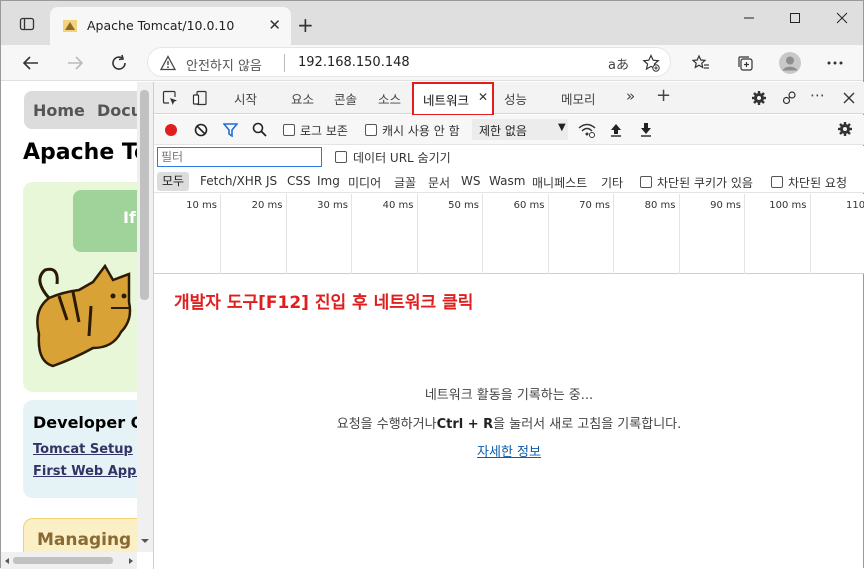 The width and height of the screenshot is (864, 569). I want to click on url-text: 192.168.150.148, so click(354, 62).